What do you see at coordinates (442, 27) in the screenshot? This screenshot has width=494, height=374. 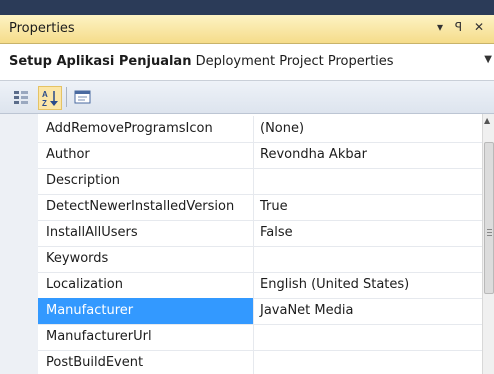 I see `dropdown-icon: ▾` at bounding box center [442, 27].